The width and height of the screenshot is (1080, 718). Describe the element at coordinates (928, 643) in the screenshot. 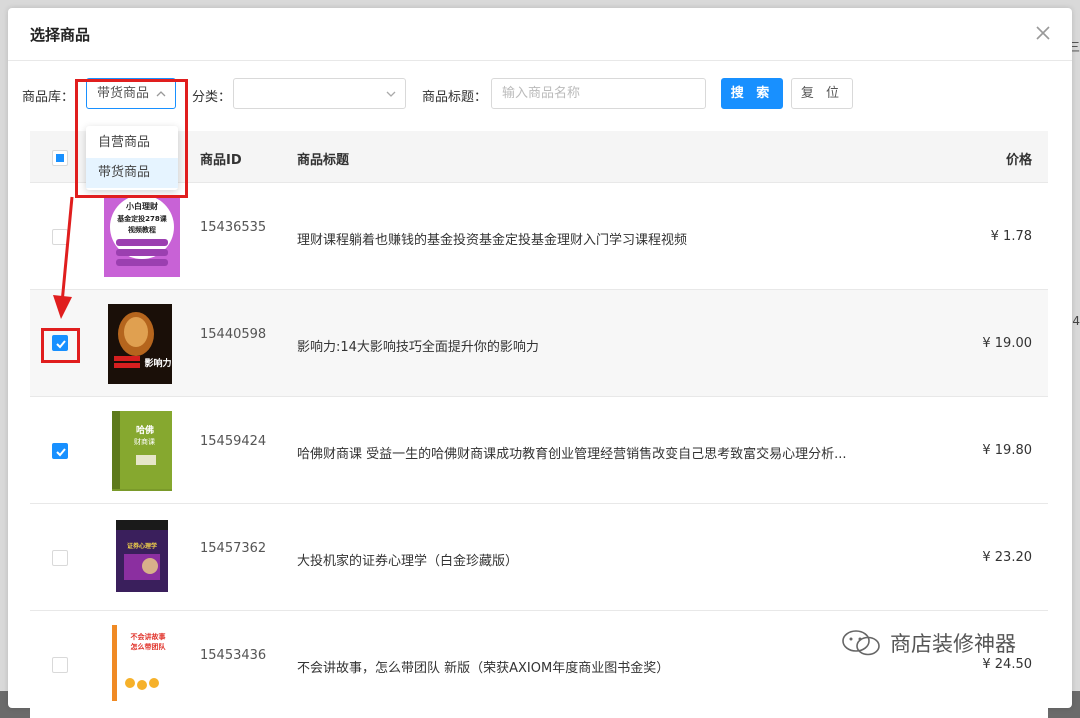

I see `watermark: 商店装修神器` at that location.